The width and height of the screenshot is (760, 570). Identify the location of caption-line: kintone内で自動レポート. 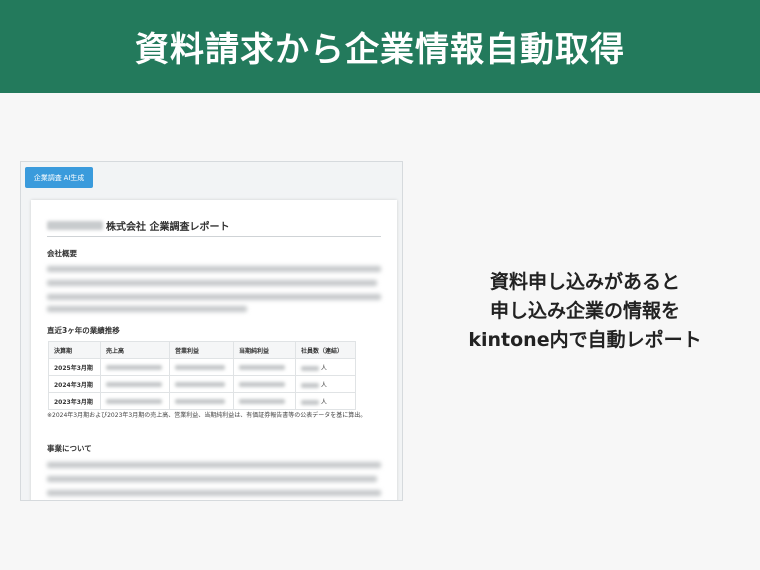
(585, 340).